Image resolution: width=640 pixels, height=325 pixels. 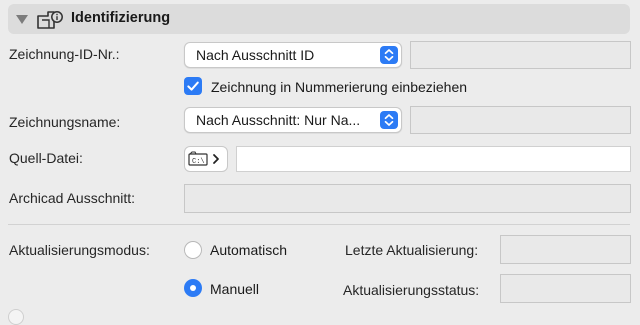 I want to click on radio-automatic, so click(x=193, y=250).